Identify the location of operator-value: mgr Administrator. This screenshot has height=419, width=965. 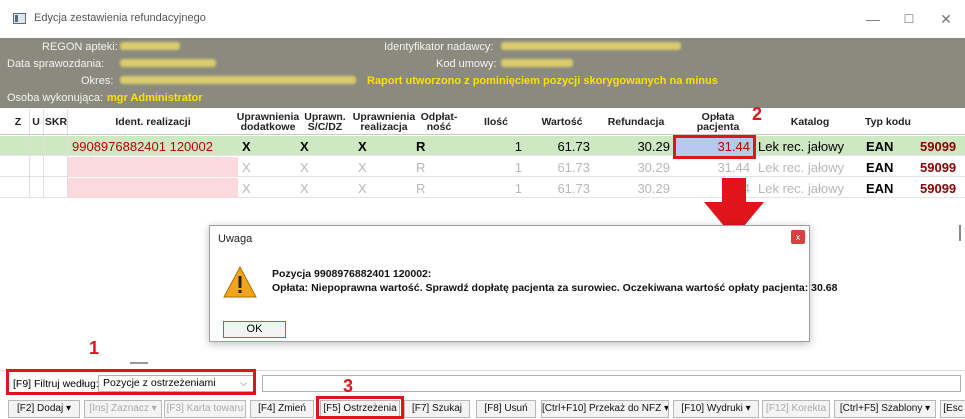
(155, 98).